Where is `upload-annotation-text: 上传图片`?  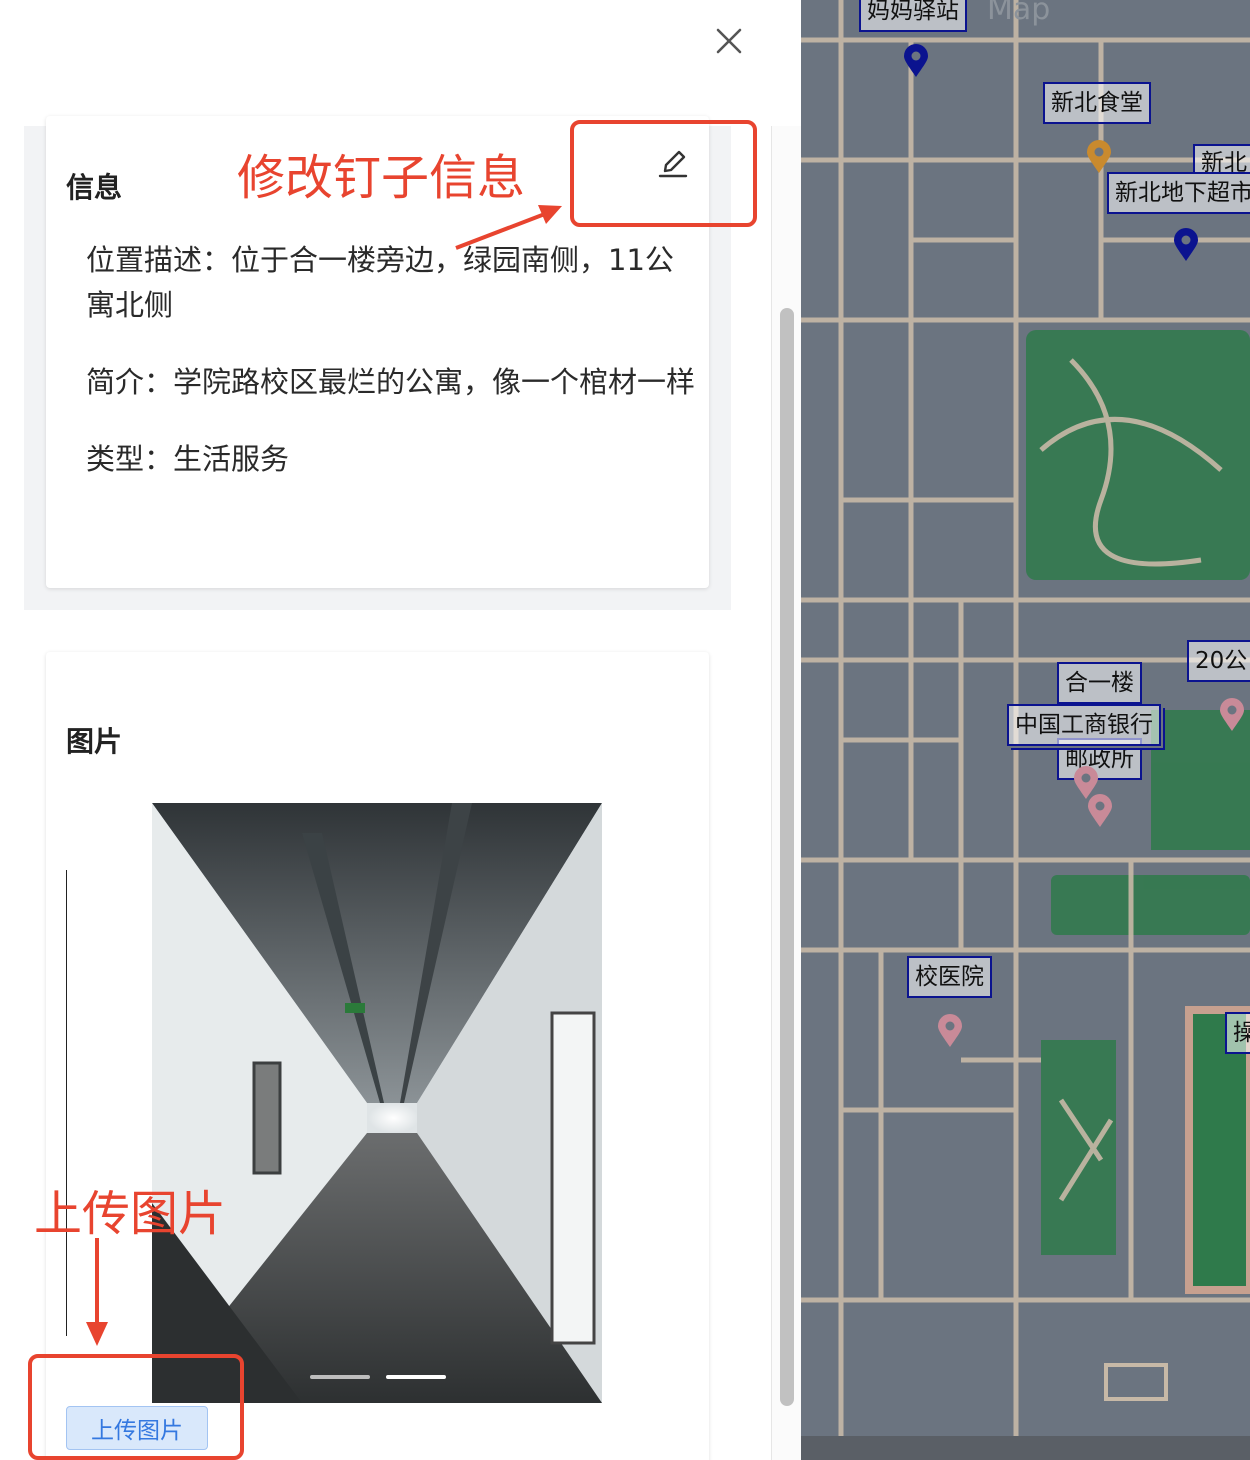 upload-annotation-text: 上传图片 is located at coordinates (130, 1214).